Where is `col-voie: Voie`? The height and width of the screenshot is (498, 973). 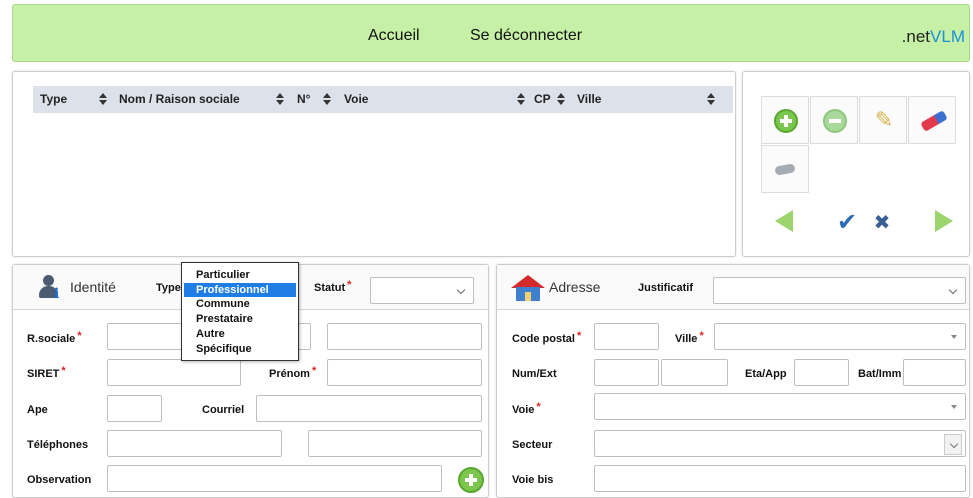 col-voie: Voie is located at coordinates (356, 99).